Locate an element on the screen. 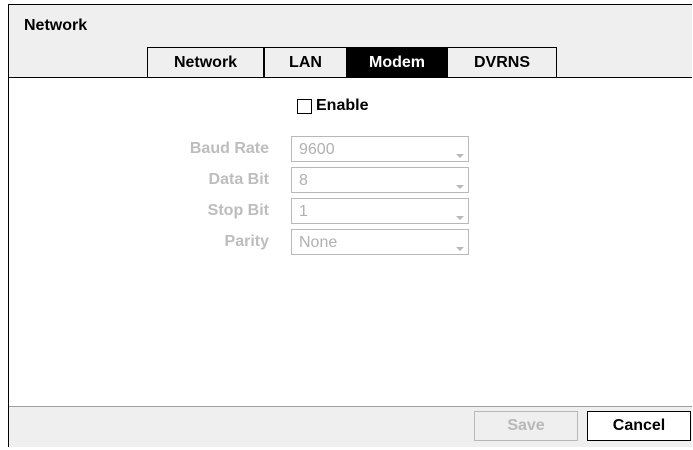  stop-bit-select: 1 is located at coordinates (380, 211).